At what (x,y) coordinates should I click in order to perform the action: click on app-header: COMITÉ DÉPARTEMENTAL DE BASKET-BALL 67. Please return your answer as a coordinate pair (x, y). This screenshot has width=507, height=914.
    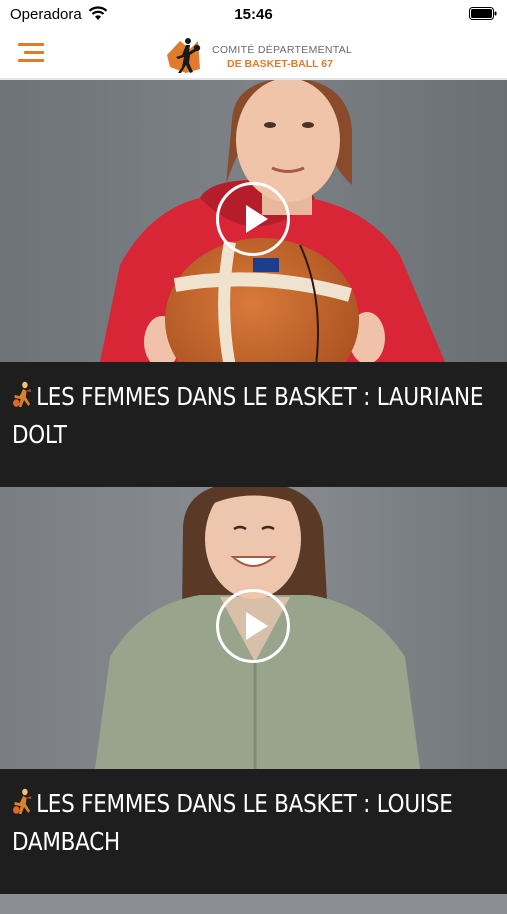
    Looking at the image, I should click on (253, 55).